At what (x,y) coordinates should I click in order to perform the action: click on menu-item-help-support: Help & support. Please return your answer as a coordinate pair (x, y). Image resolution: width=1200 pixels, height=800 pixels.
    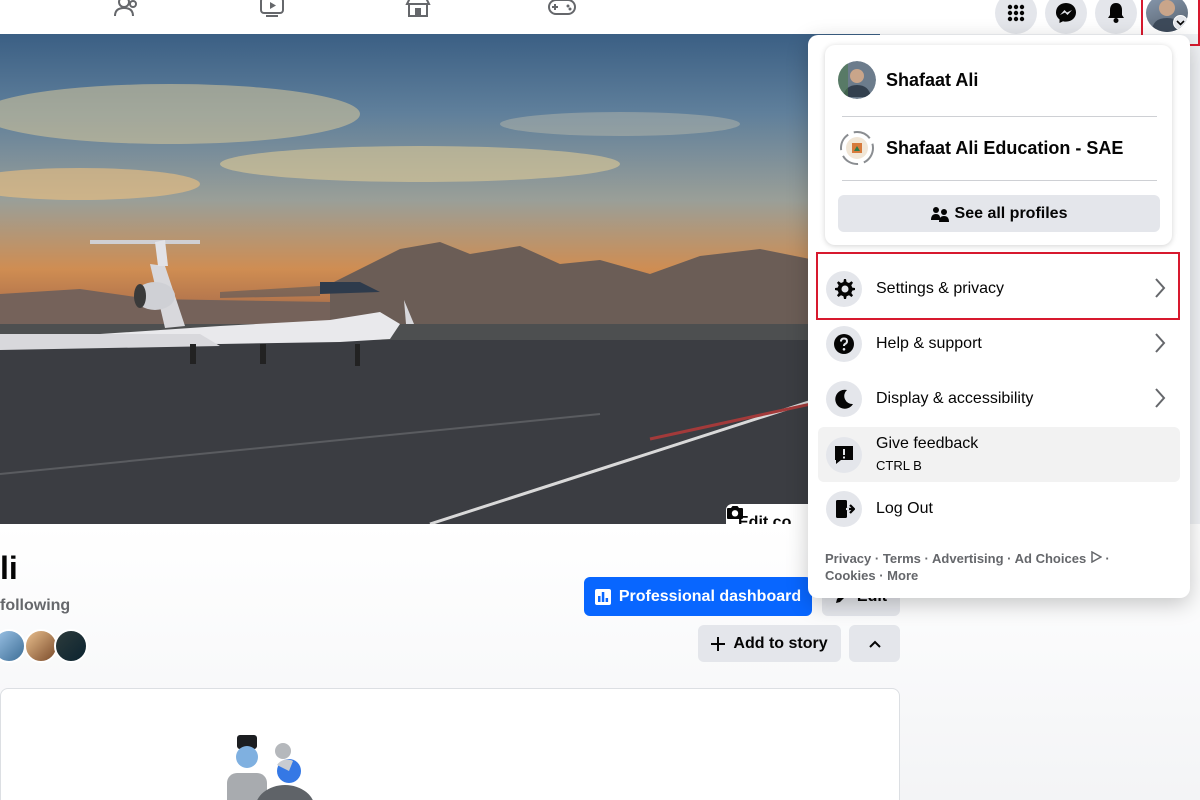
    Looking at the image, I should click on (999, 344).